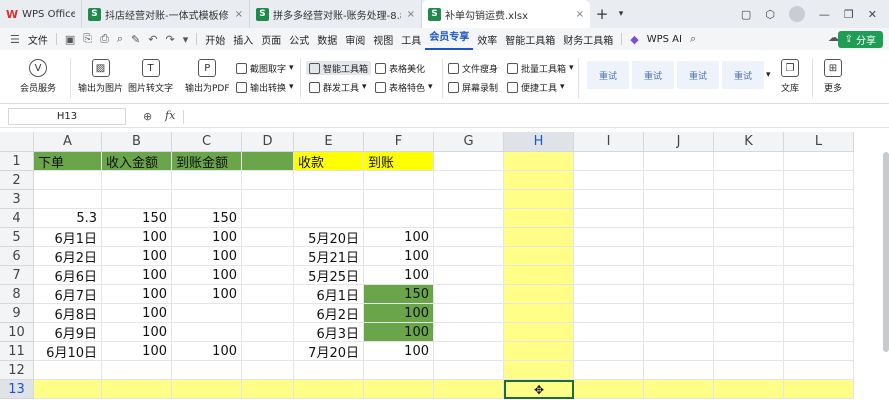 The image size is (889, 400). I want to click on row-header-4: 4, so click(17, 218).